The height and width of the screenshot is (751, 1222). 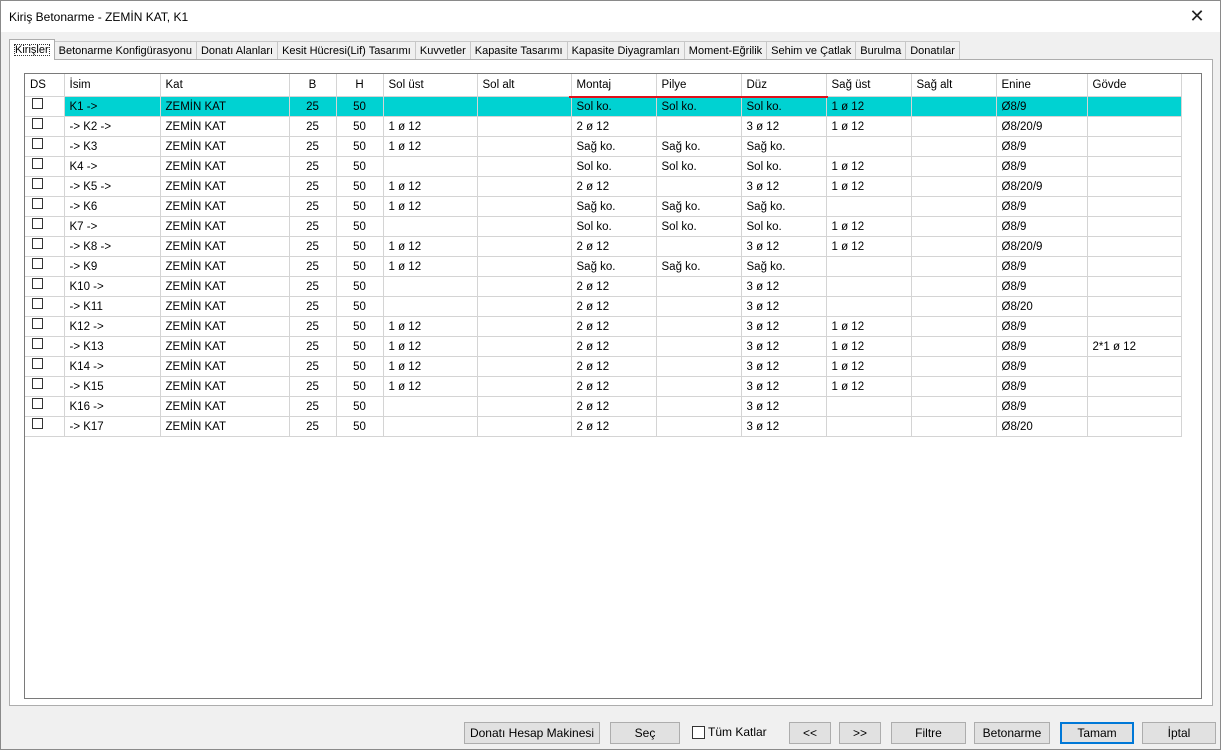 What do you see at coordinates (784, 226) in the screenshot?
I see `cell-duz: Sol ko.` at bounding box center [784, 226].